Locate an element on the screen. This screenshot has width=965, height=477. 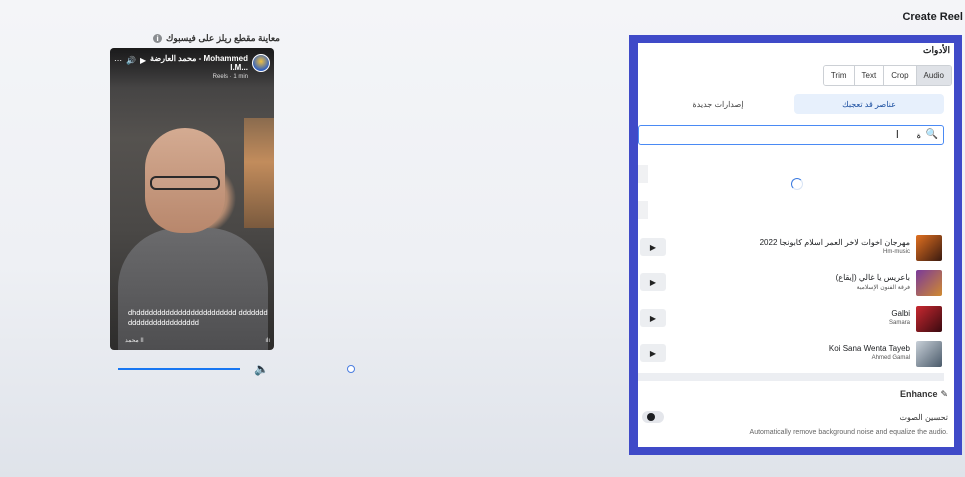
audio-wave-icon: ılı is located at coordinates (267, 341).